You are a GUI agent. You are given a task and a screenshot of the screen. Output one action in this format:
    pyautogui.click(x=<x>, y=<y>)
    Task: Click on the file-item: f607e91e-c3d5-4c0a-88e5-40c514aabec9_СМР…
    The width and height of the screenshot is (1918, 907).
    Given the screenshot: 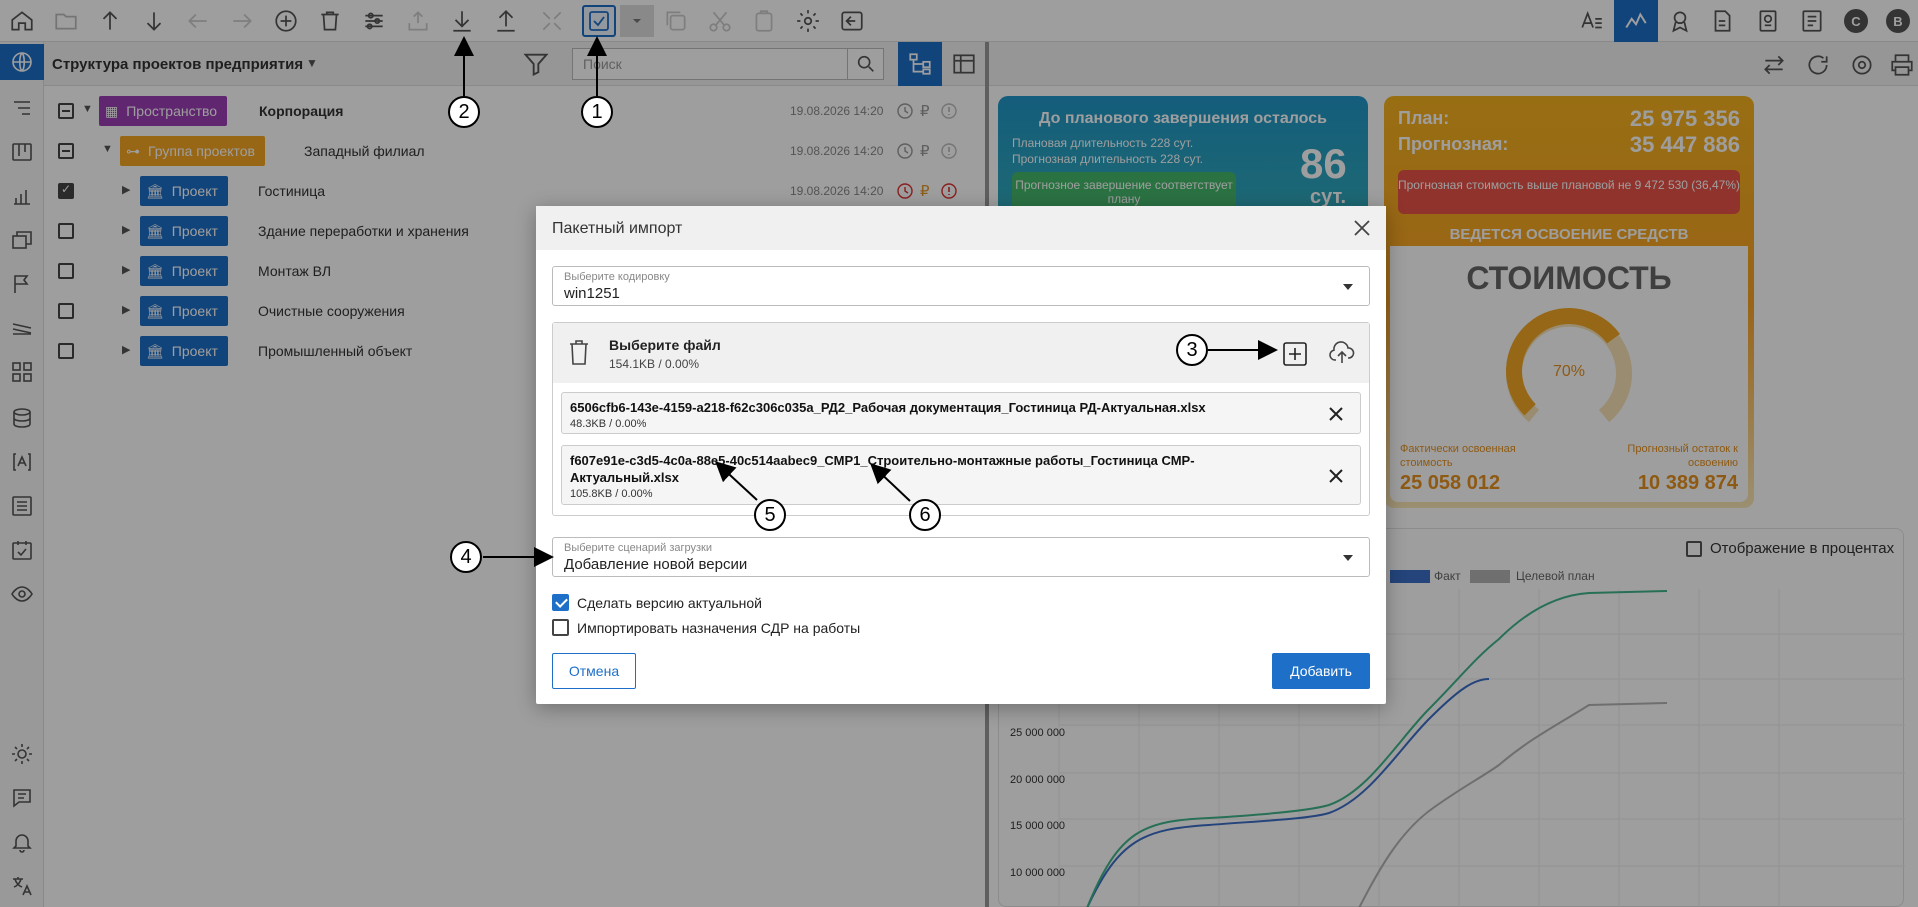 What is the action you would take?
    pyautogui.click(x=961, y=475)
    